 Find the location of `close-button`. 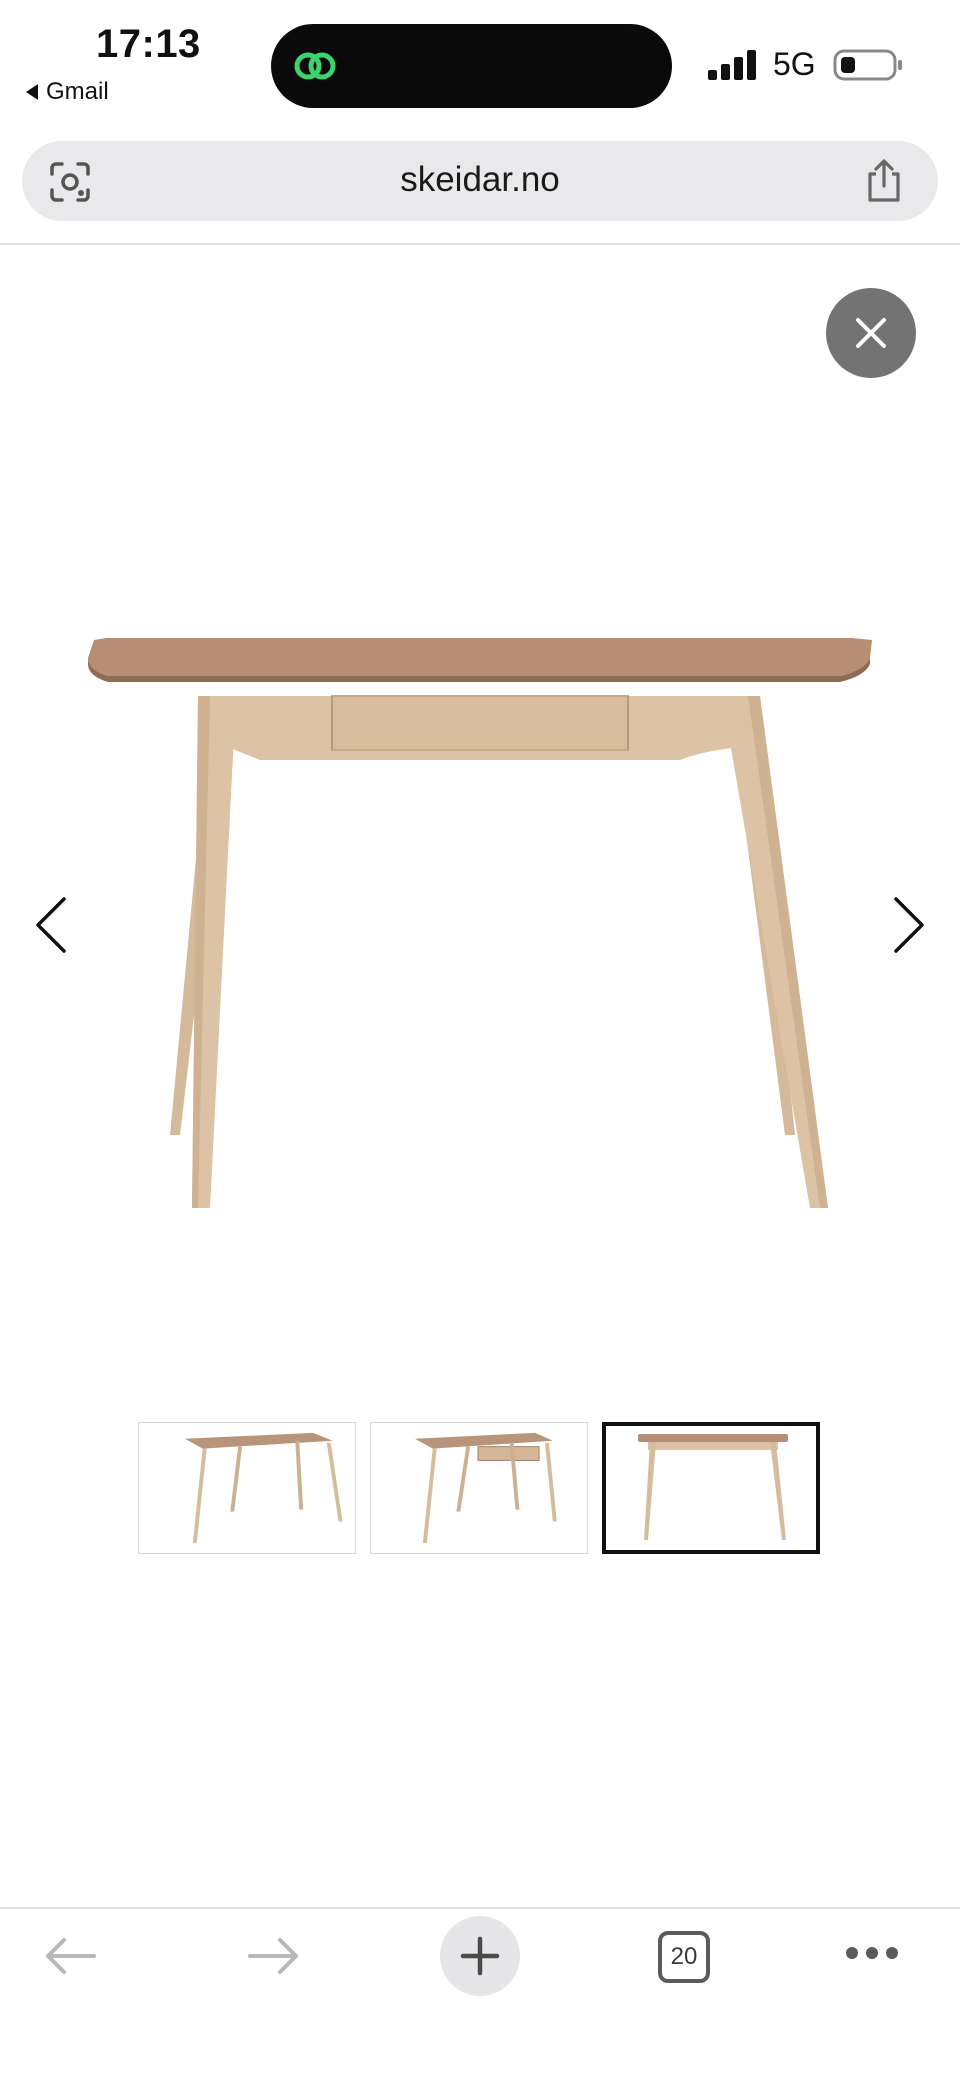

close-button is located at coordinates (871, 333).